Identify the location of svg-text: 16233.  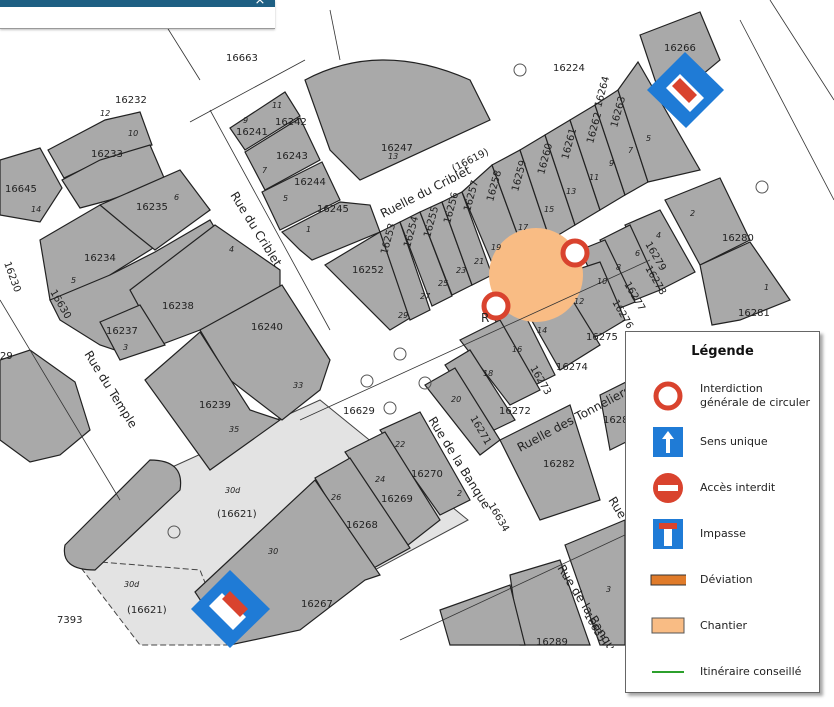
(107, 154).